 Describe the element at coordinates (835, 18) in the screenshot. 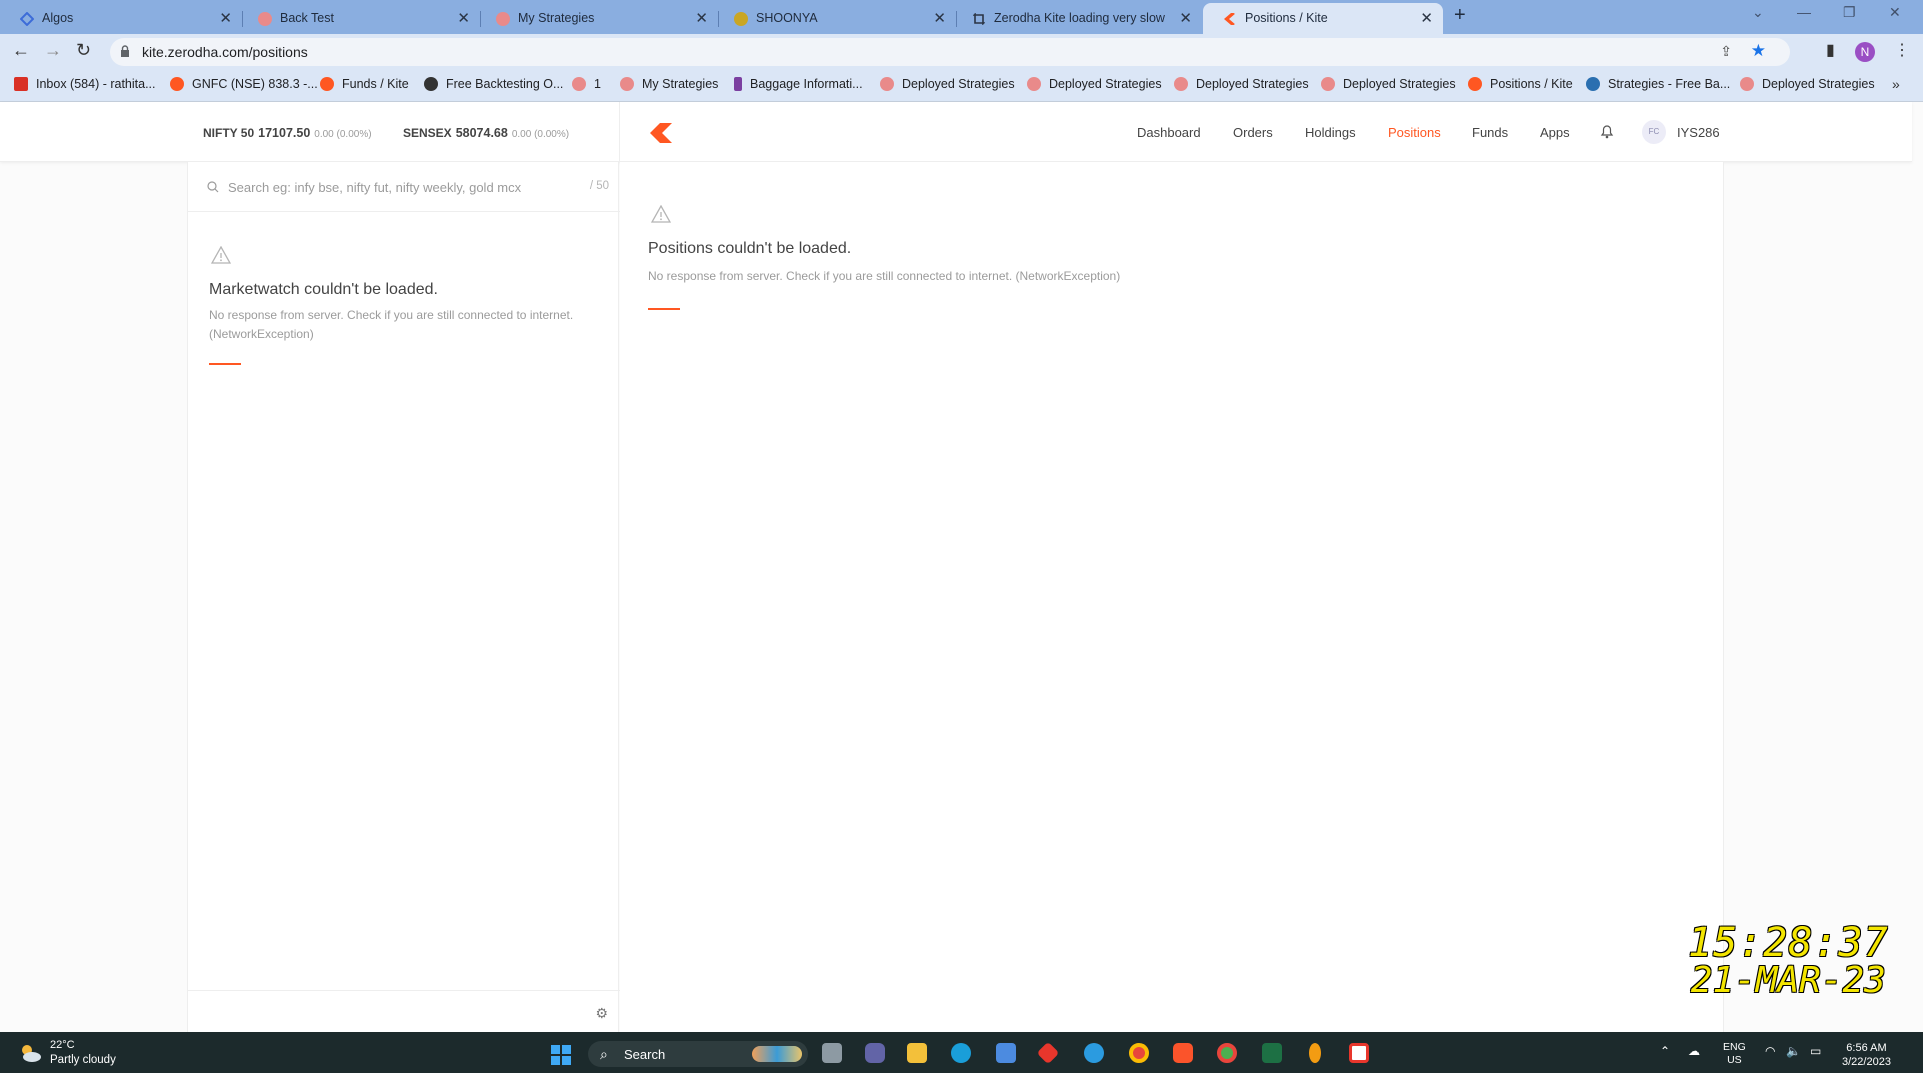

I see `tab-shoonya: SHOONYA ✕` at that location.